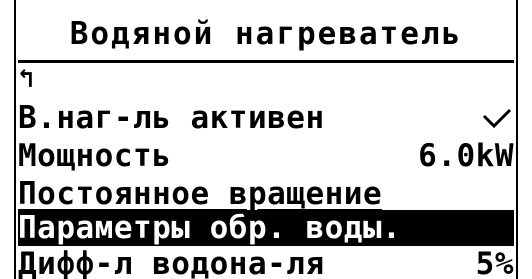  I want to click on menu-item-power: Мощность 6.0kW, so click(266, 156).